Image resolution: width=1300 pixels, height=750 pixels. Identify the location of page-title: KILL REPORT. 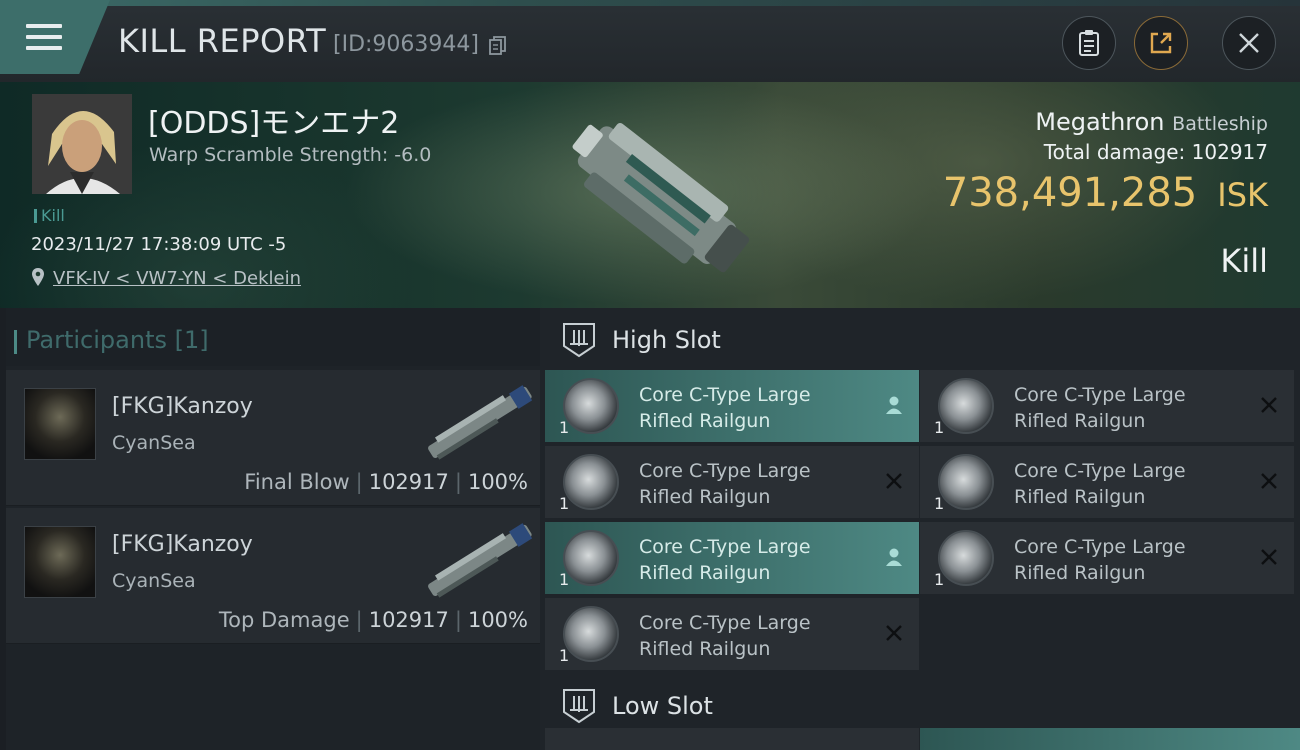
(222, 41).